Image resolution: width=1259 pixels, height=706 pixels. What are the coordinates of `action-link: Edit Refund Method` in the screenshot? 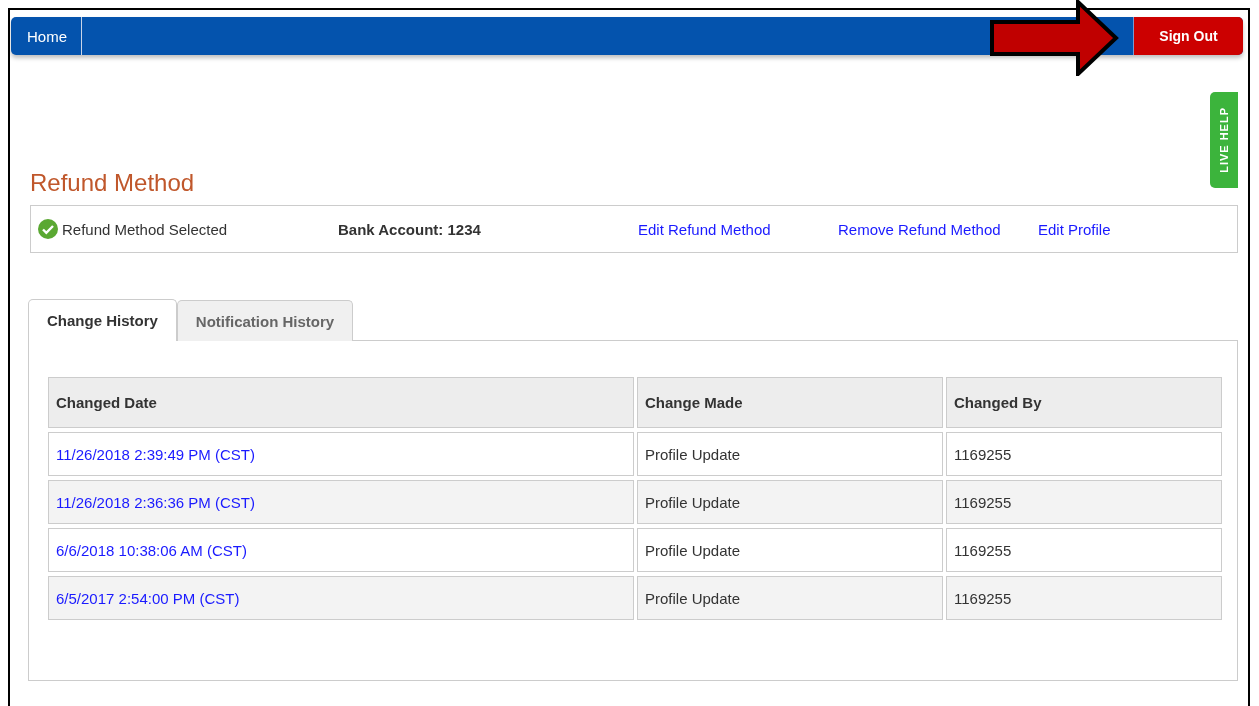 It's located at (704, 229).